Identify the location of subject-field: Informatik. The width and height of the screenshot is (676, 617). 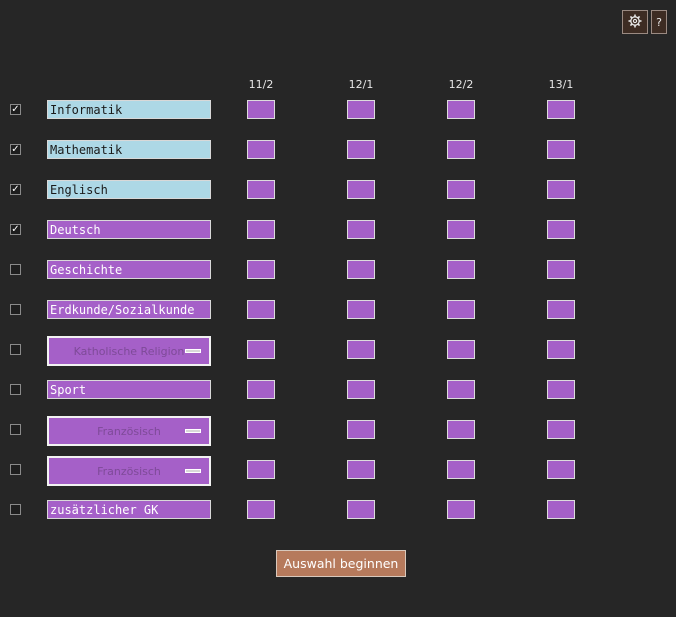
(129, 109).